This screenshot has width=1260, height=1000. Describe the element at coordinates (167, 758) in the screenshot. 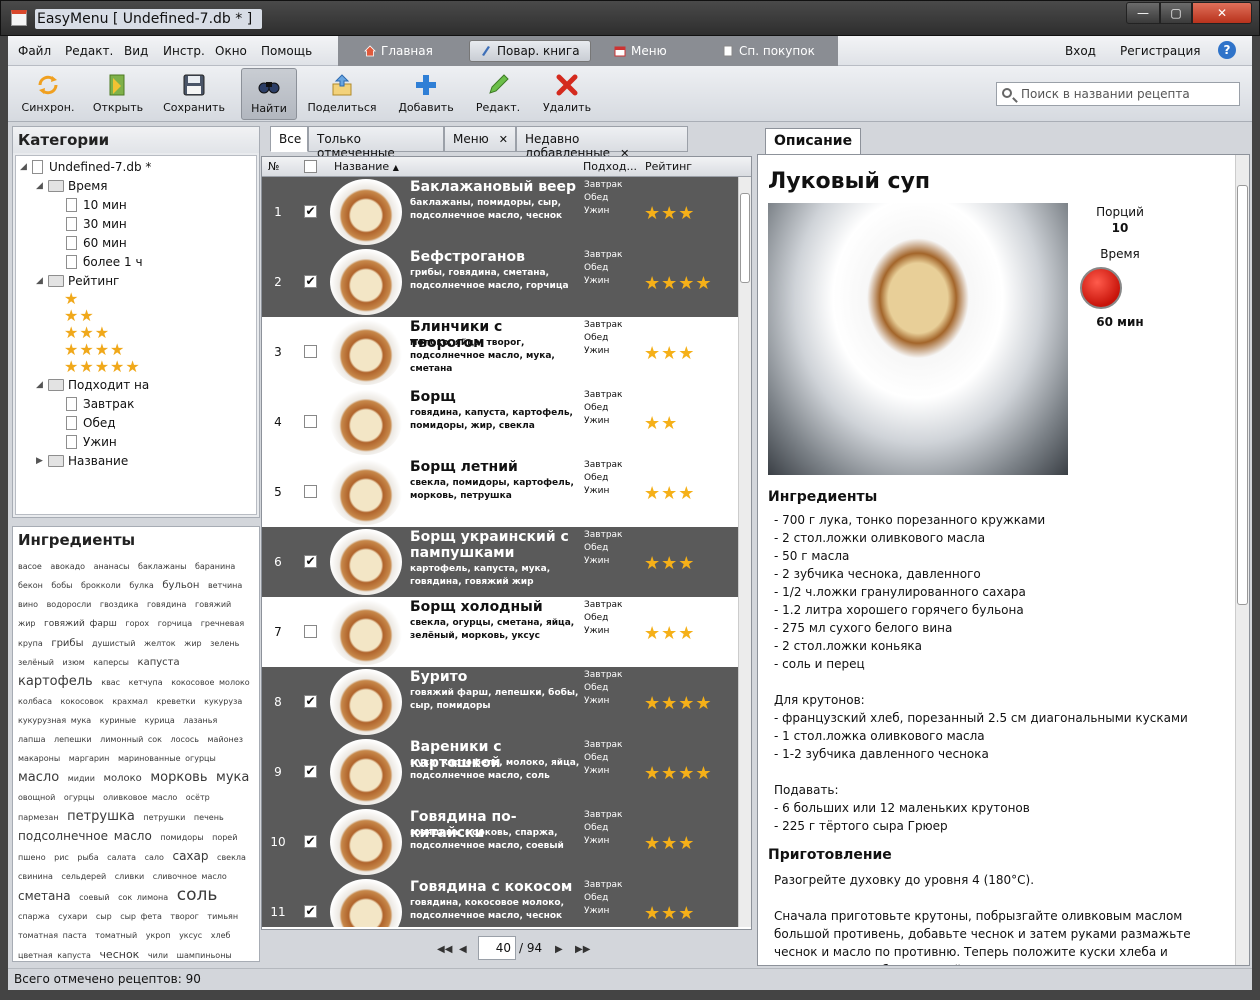

I see `ingredient-tag: маринованные огурцы` at that location.